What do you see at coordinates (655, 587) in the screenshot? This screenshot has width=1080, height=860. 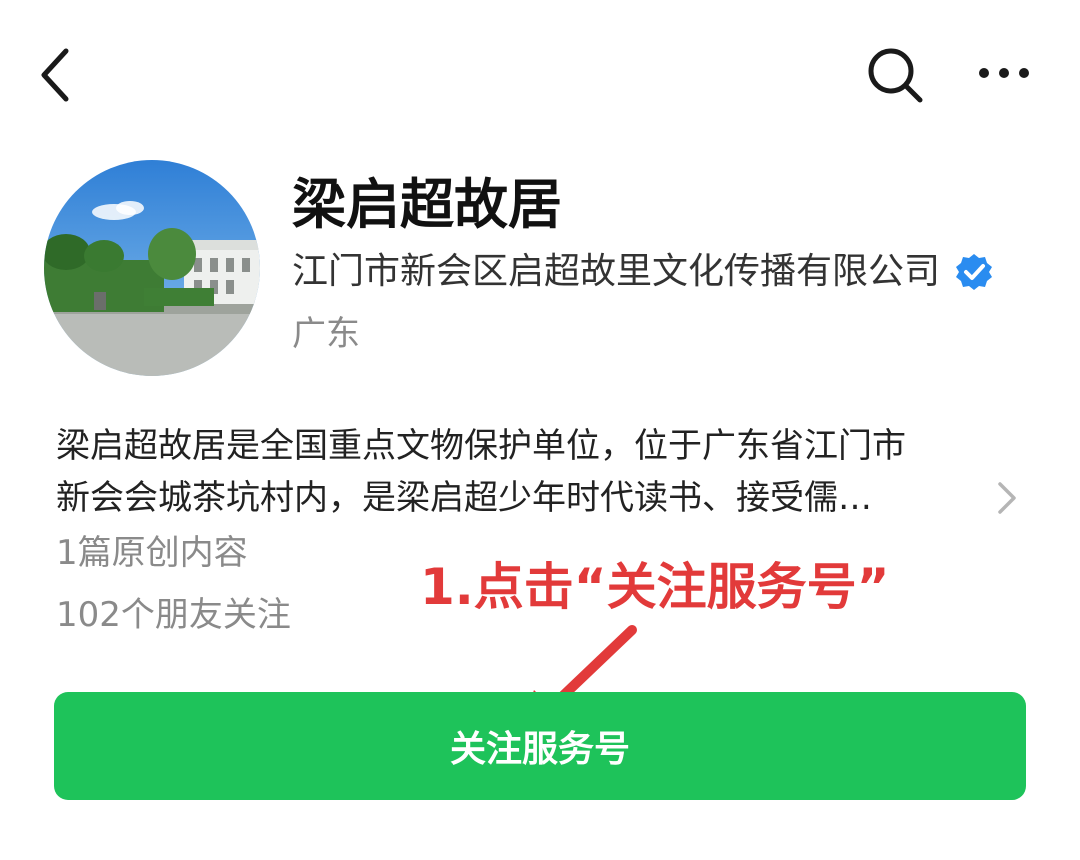 I see `instruction-annotation: 1.点击“关注服务号”` at bounding box center [655, 587].